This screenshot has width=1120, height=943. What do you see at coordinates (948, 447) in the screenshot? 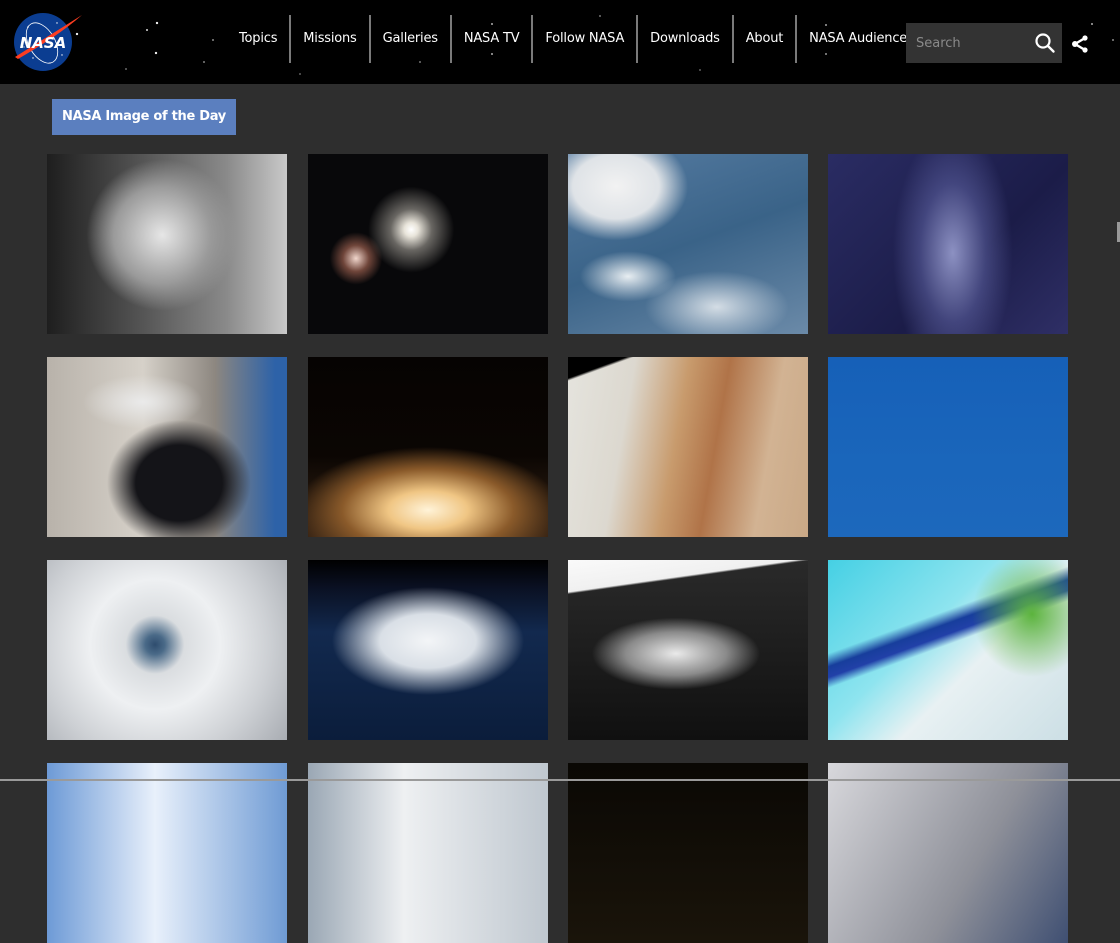
I see `gallery-image-aircraft-blue-sky` at bounding box center [948, 447].